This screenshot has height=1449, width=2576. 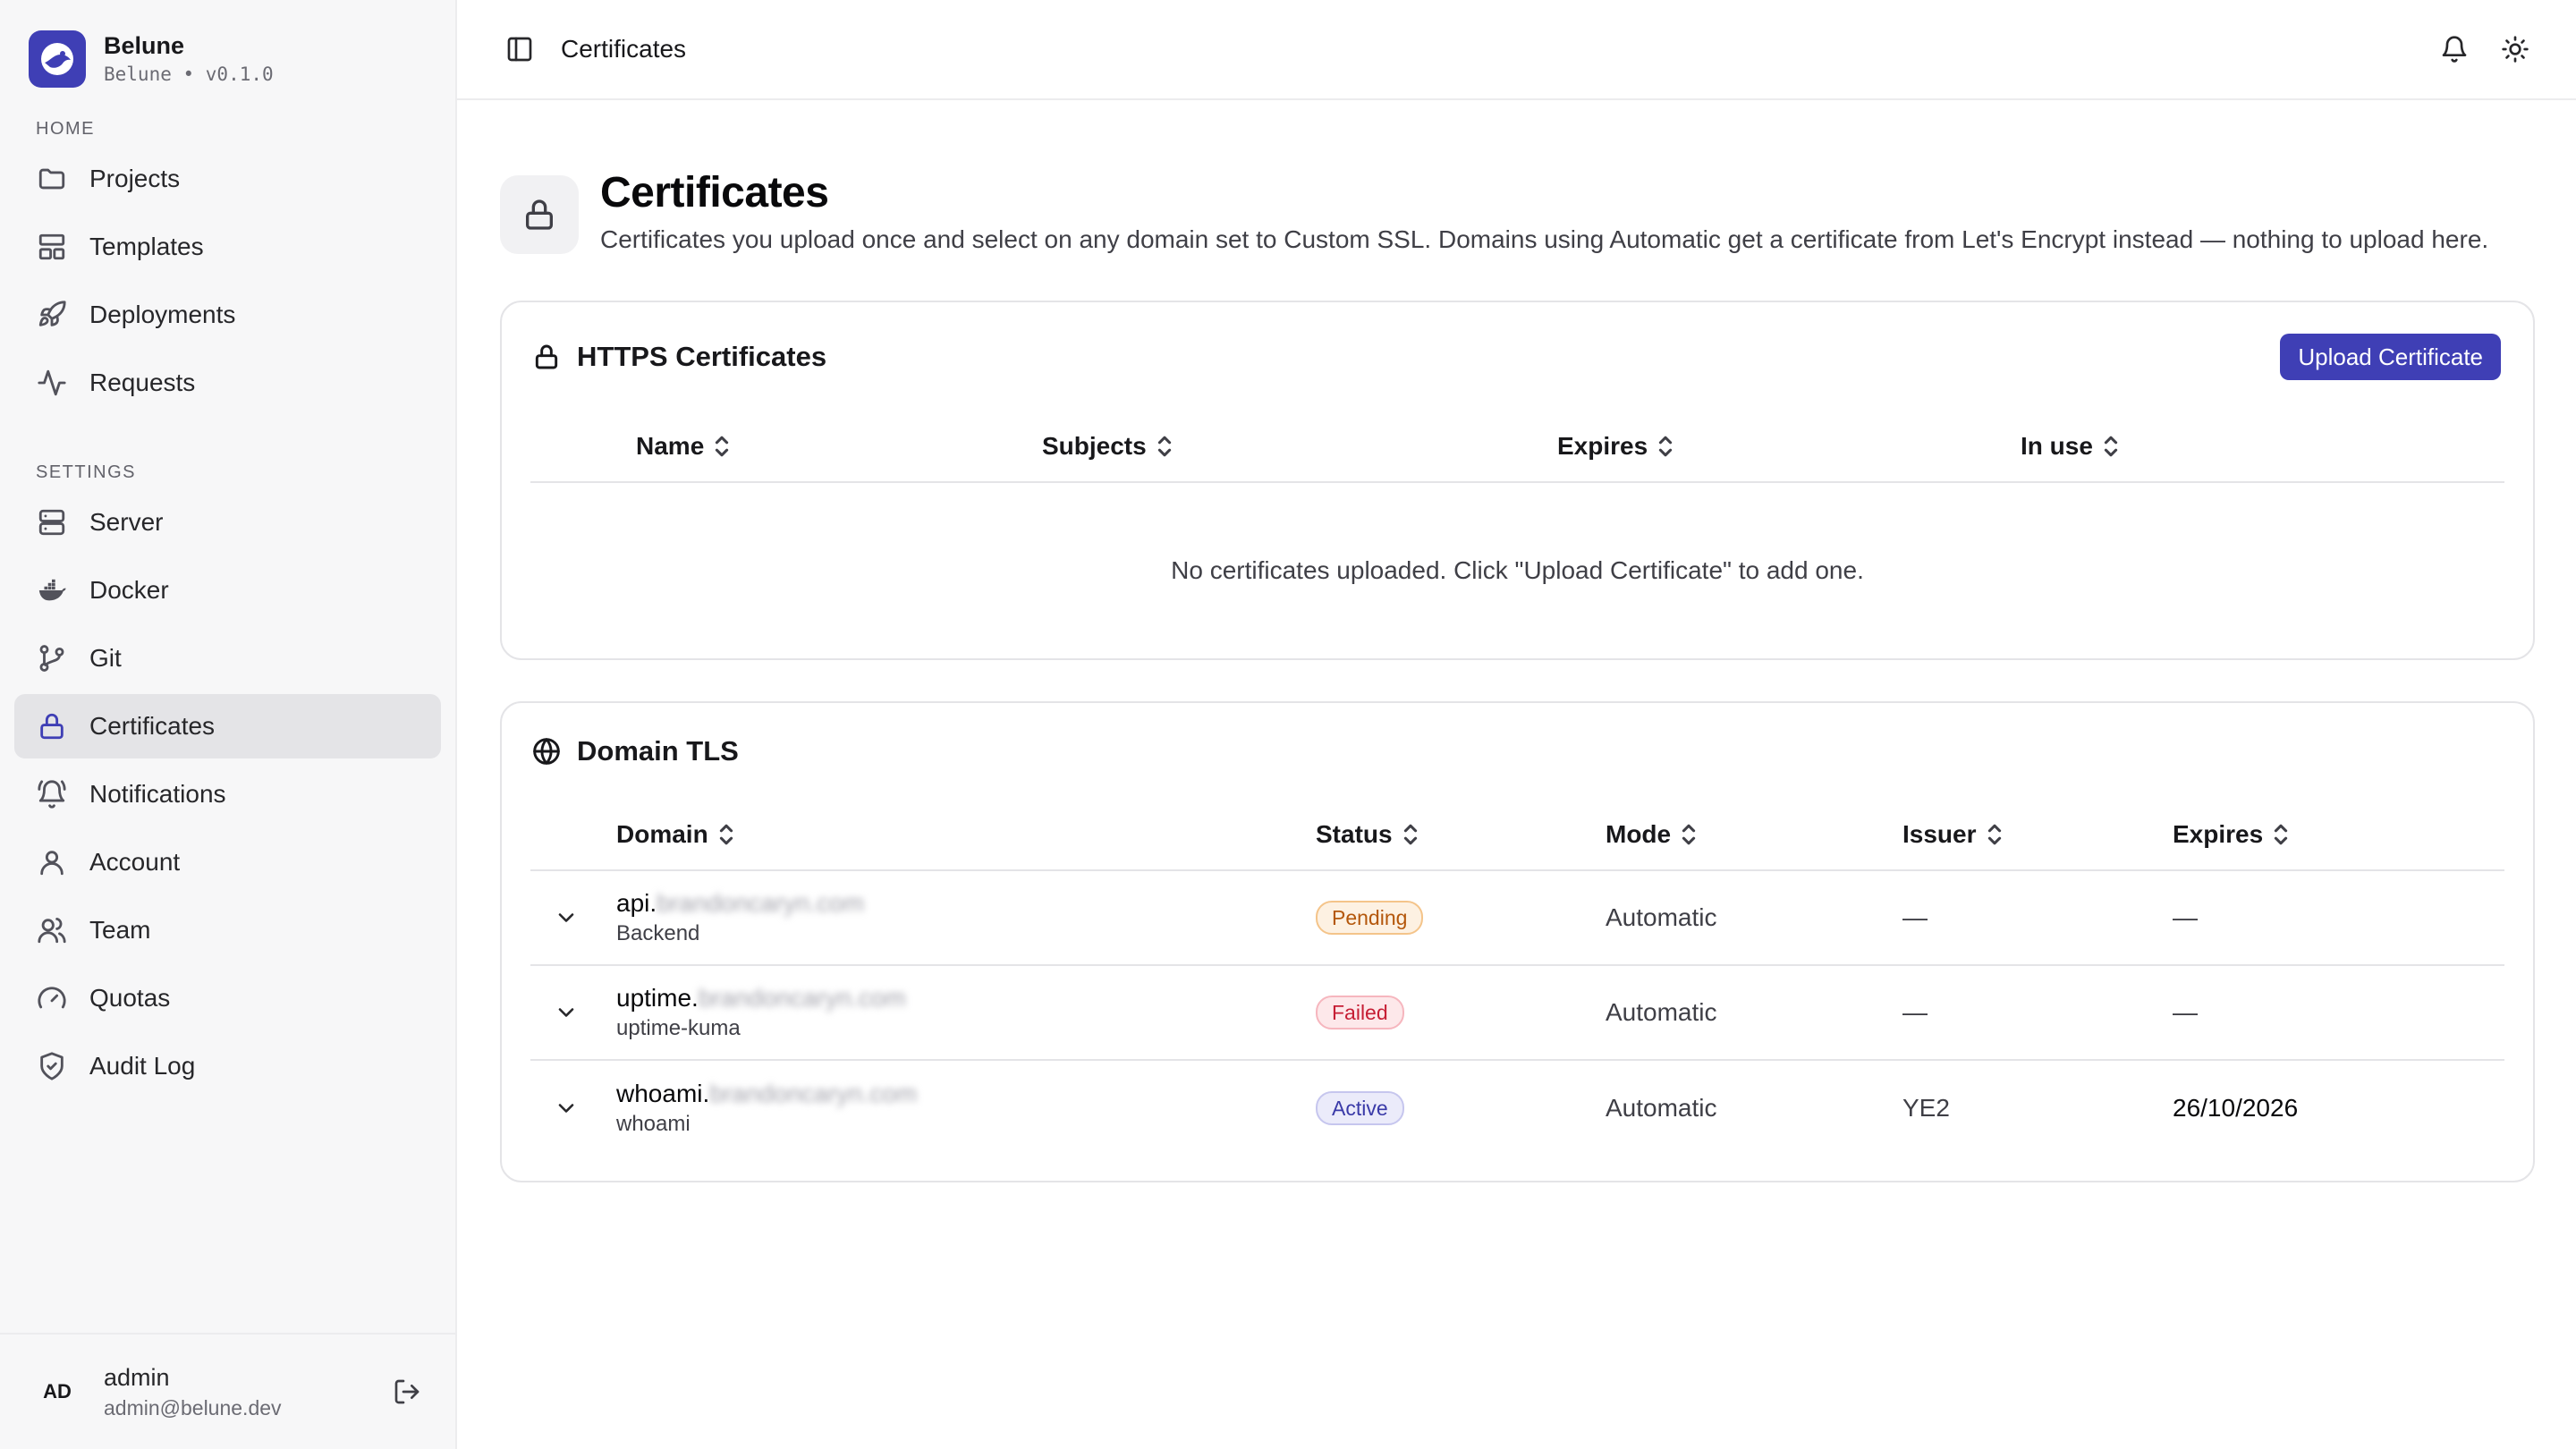 What do you see at coordinates (227, 522) in the screenshot?
I see `sidebar-item-server: Server` at bounding box center [227, 522].